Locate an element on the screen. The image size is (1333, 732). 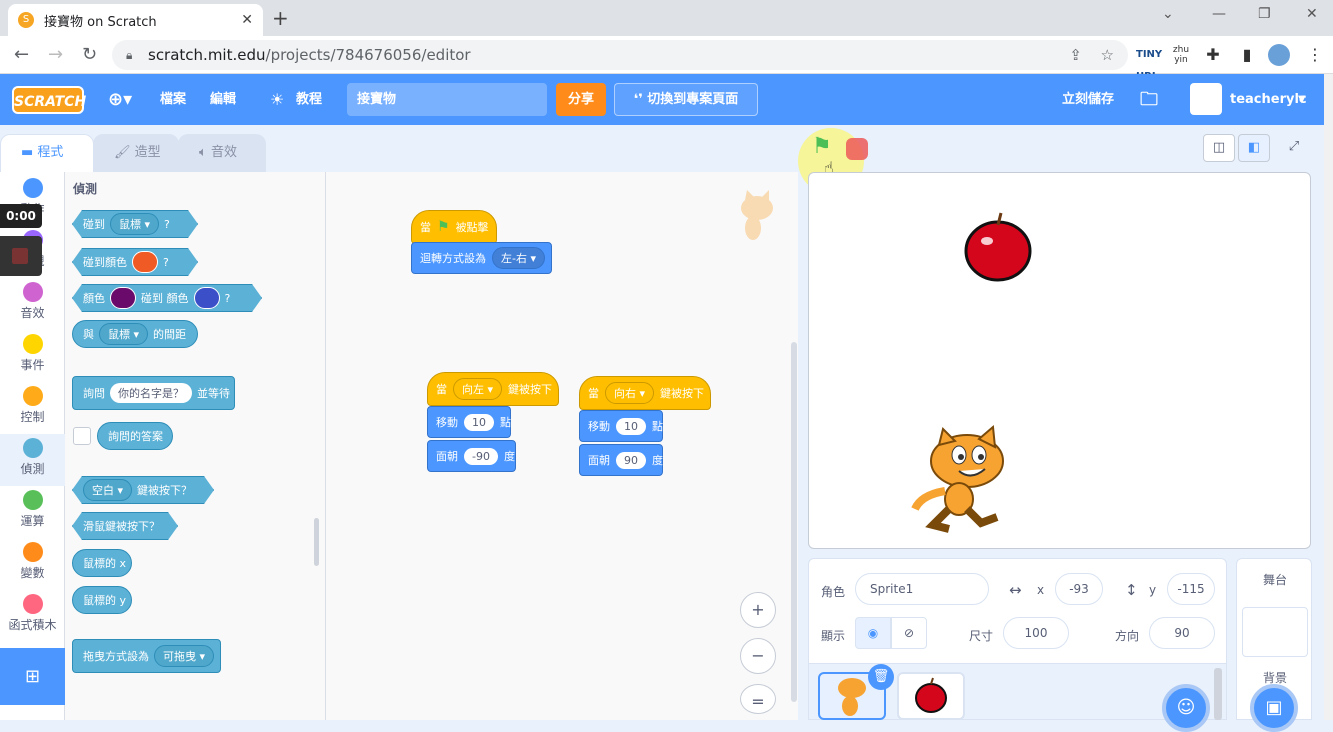
restore-icon: ❐ is located at coordinates (1264, 14).